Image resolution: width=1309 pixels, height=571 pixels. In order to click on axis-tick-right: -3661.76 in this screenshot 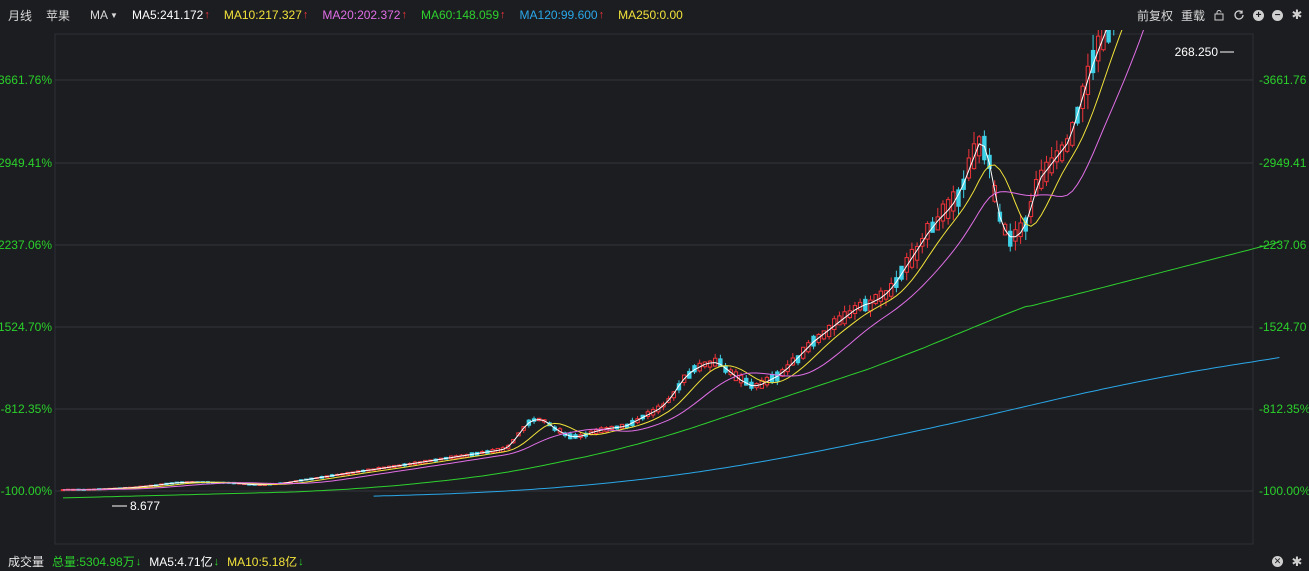, I will do `click(1283, 80)`.